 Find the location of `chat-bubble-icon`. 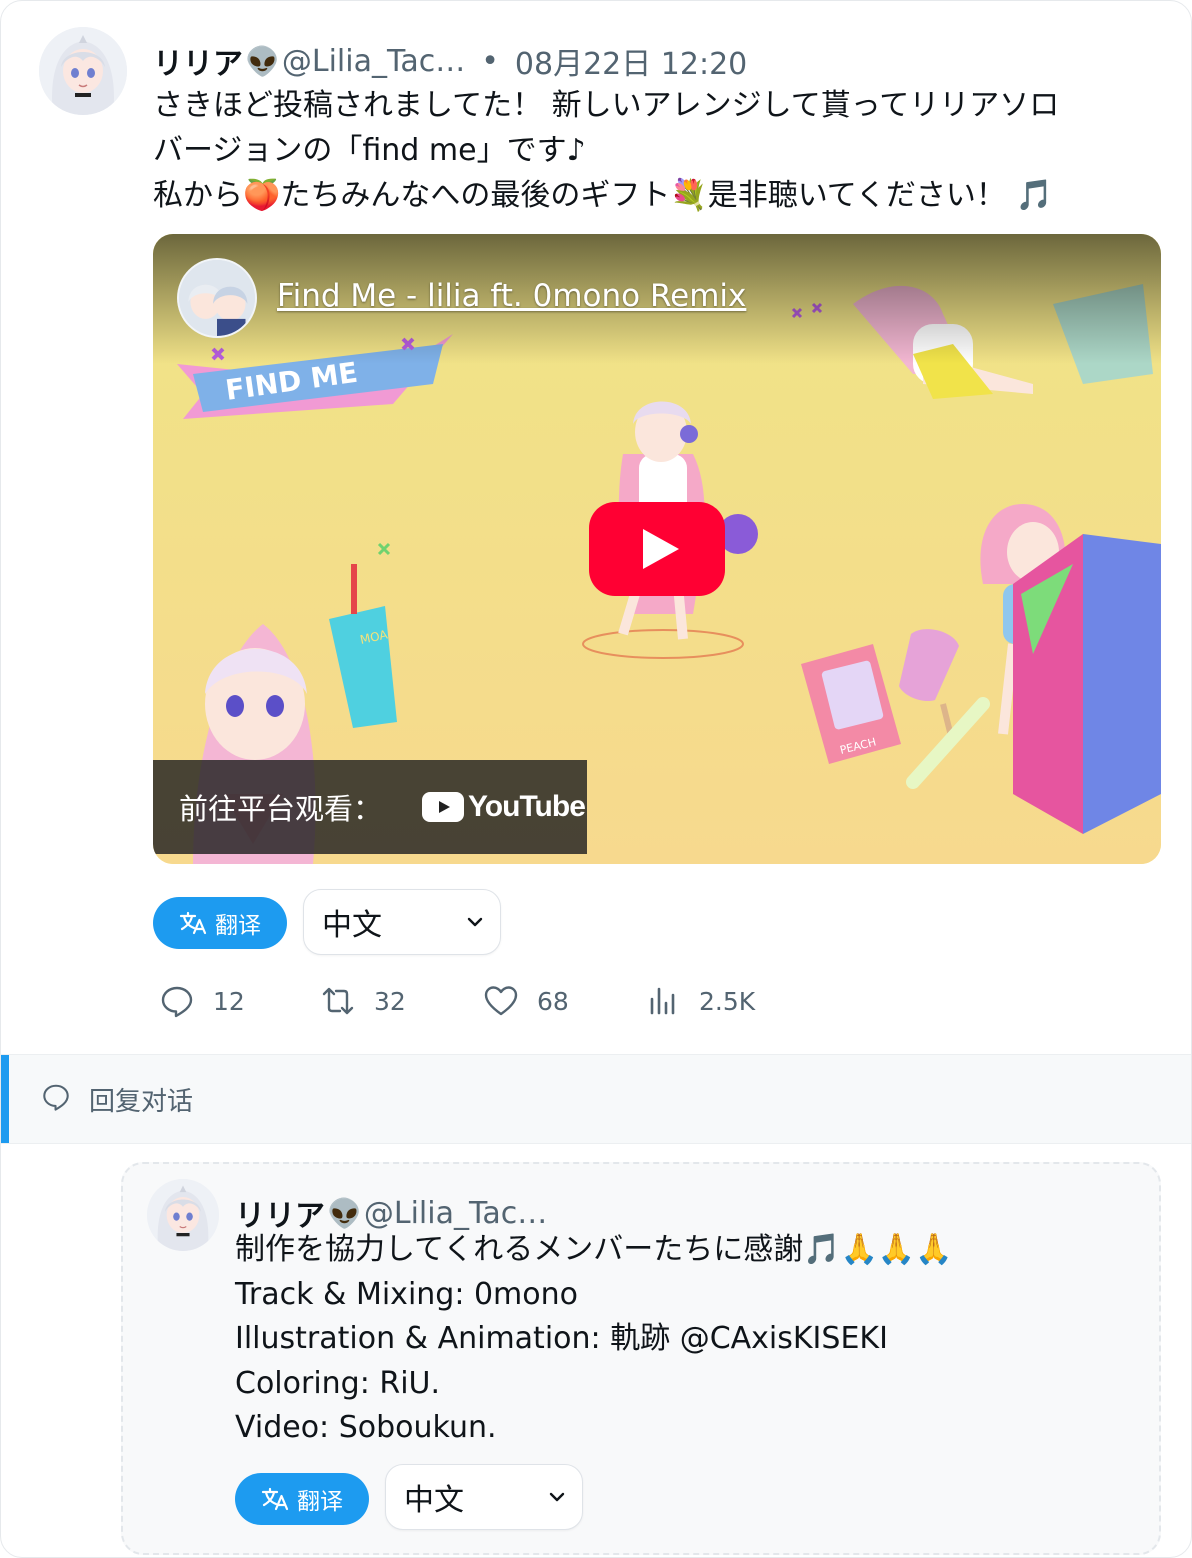

chat-bubble-icon is located at coordinates (56, 1099).